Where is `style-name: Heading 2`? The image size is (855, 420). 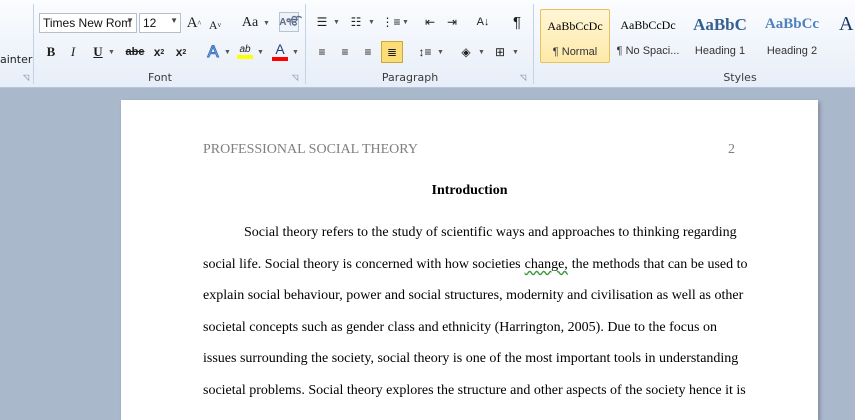
style-name: Heading 2 is located at coordinates (792, 51).